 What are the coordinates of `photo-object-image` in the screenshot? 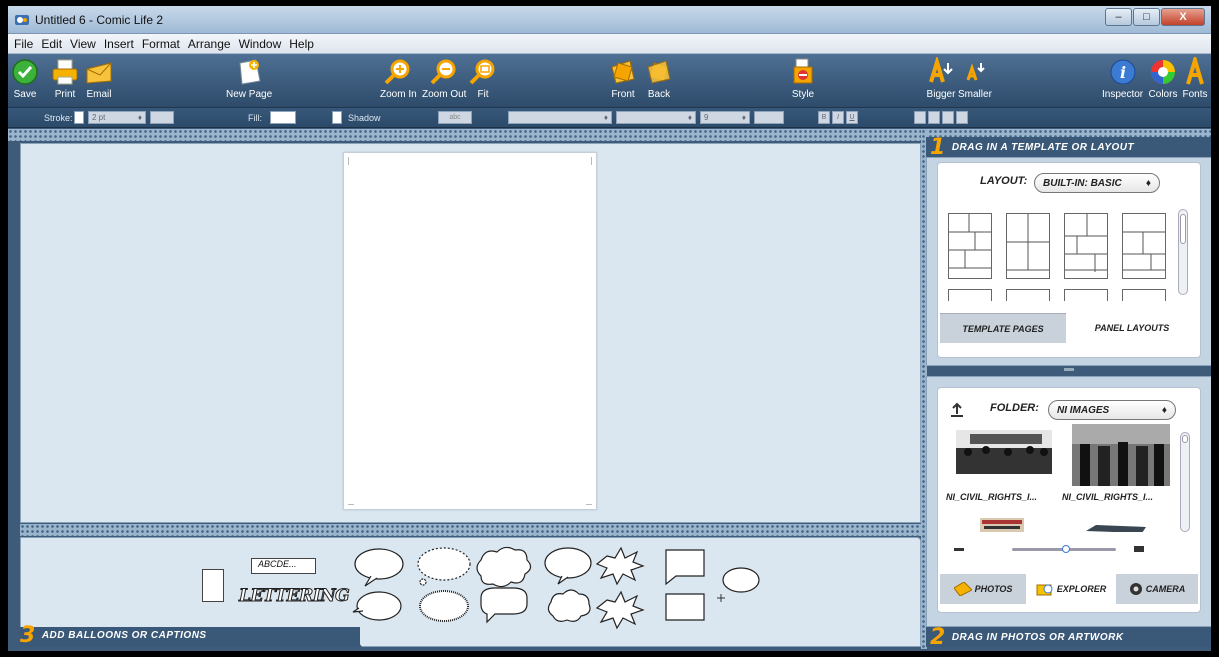 It's located at (1116, 528).